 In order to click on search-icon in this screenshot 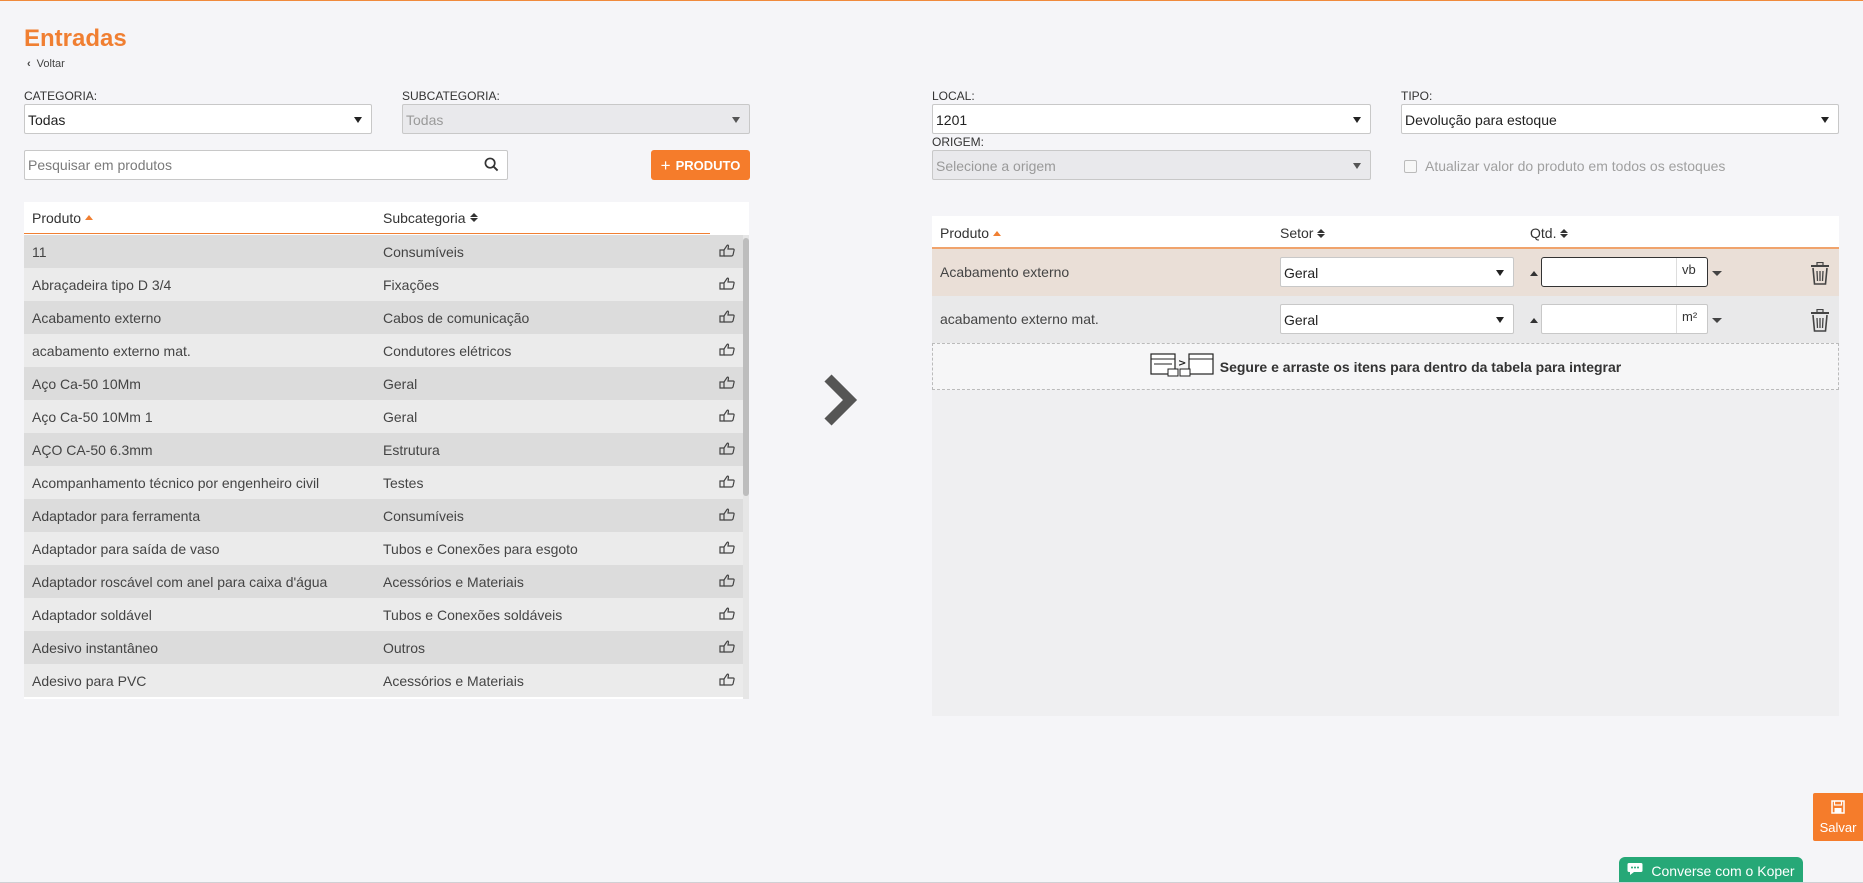, I will do `click(491, 167)`.